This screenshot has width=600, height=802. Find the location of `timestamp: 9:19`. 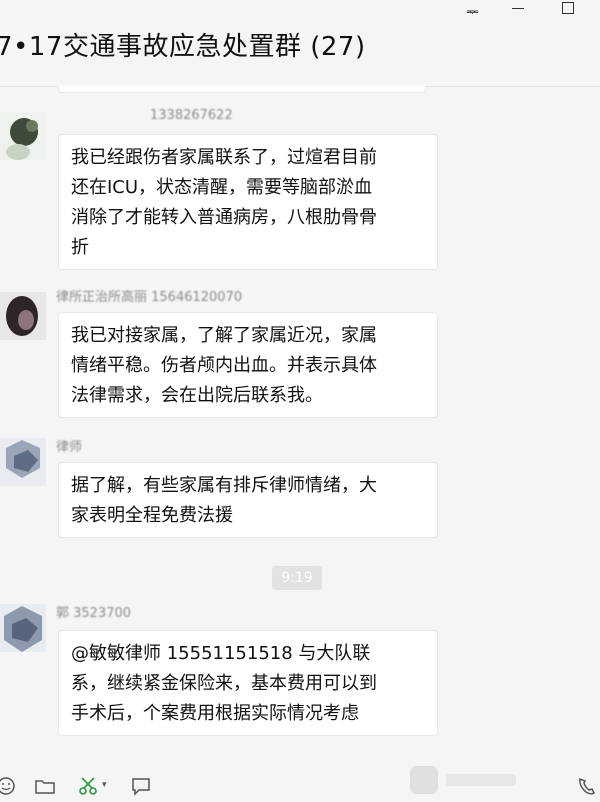

timestamp: 9:19 is located at coordinates (297, 578).